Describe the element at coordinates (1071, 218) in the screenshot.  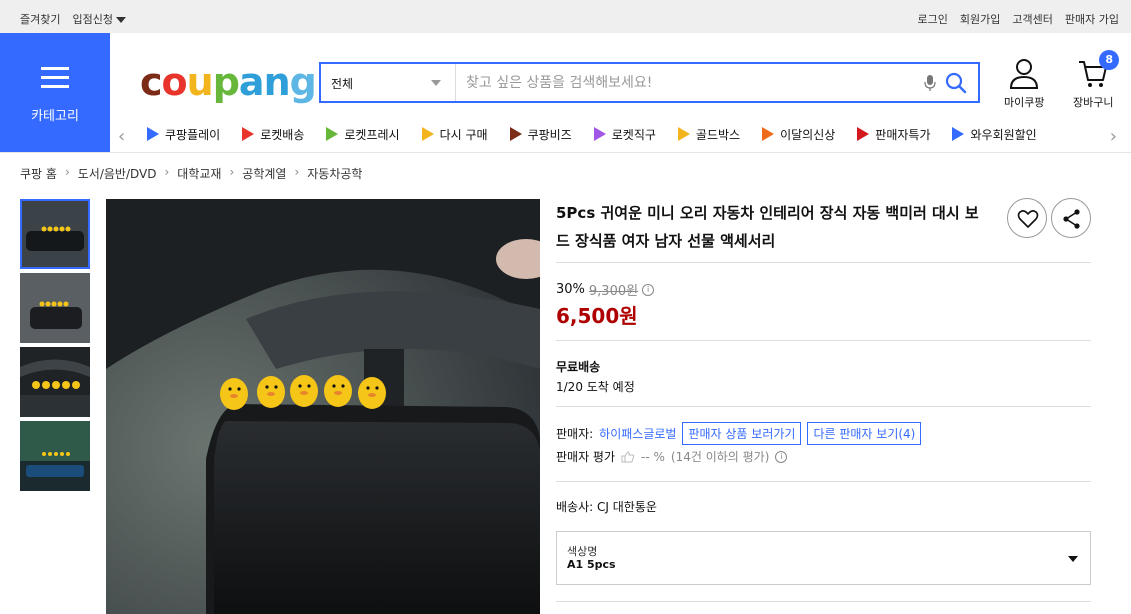
I see `share-button` at that location.